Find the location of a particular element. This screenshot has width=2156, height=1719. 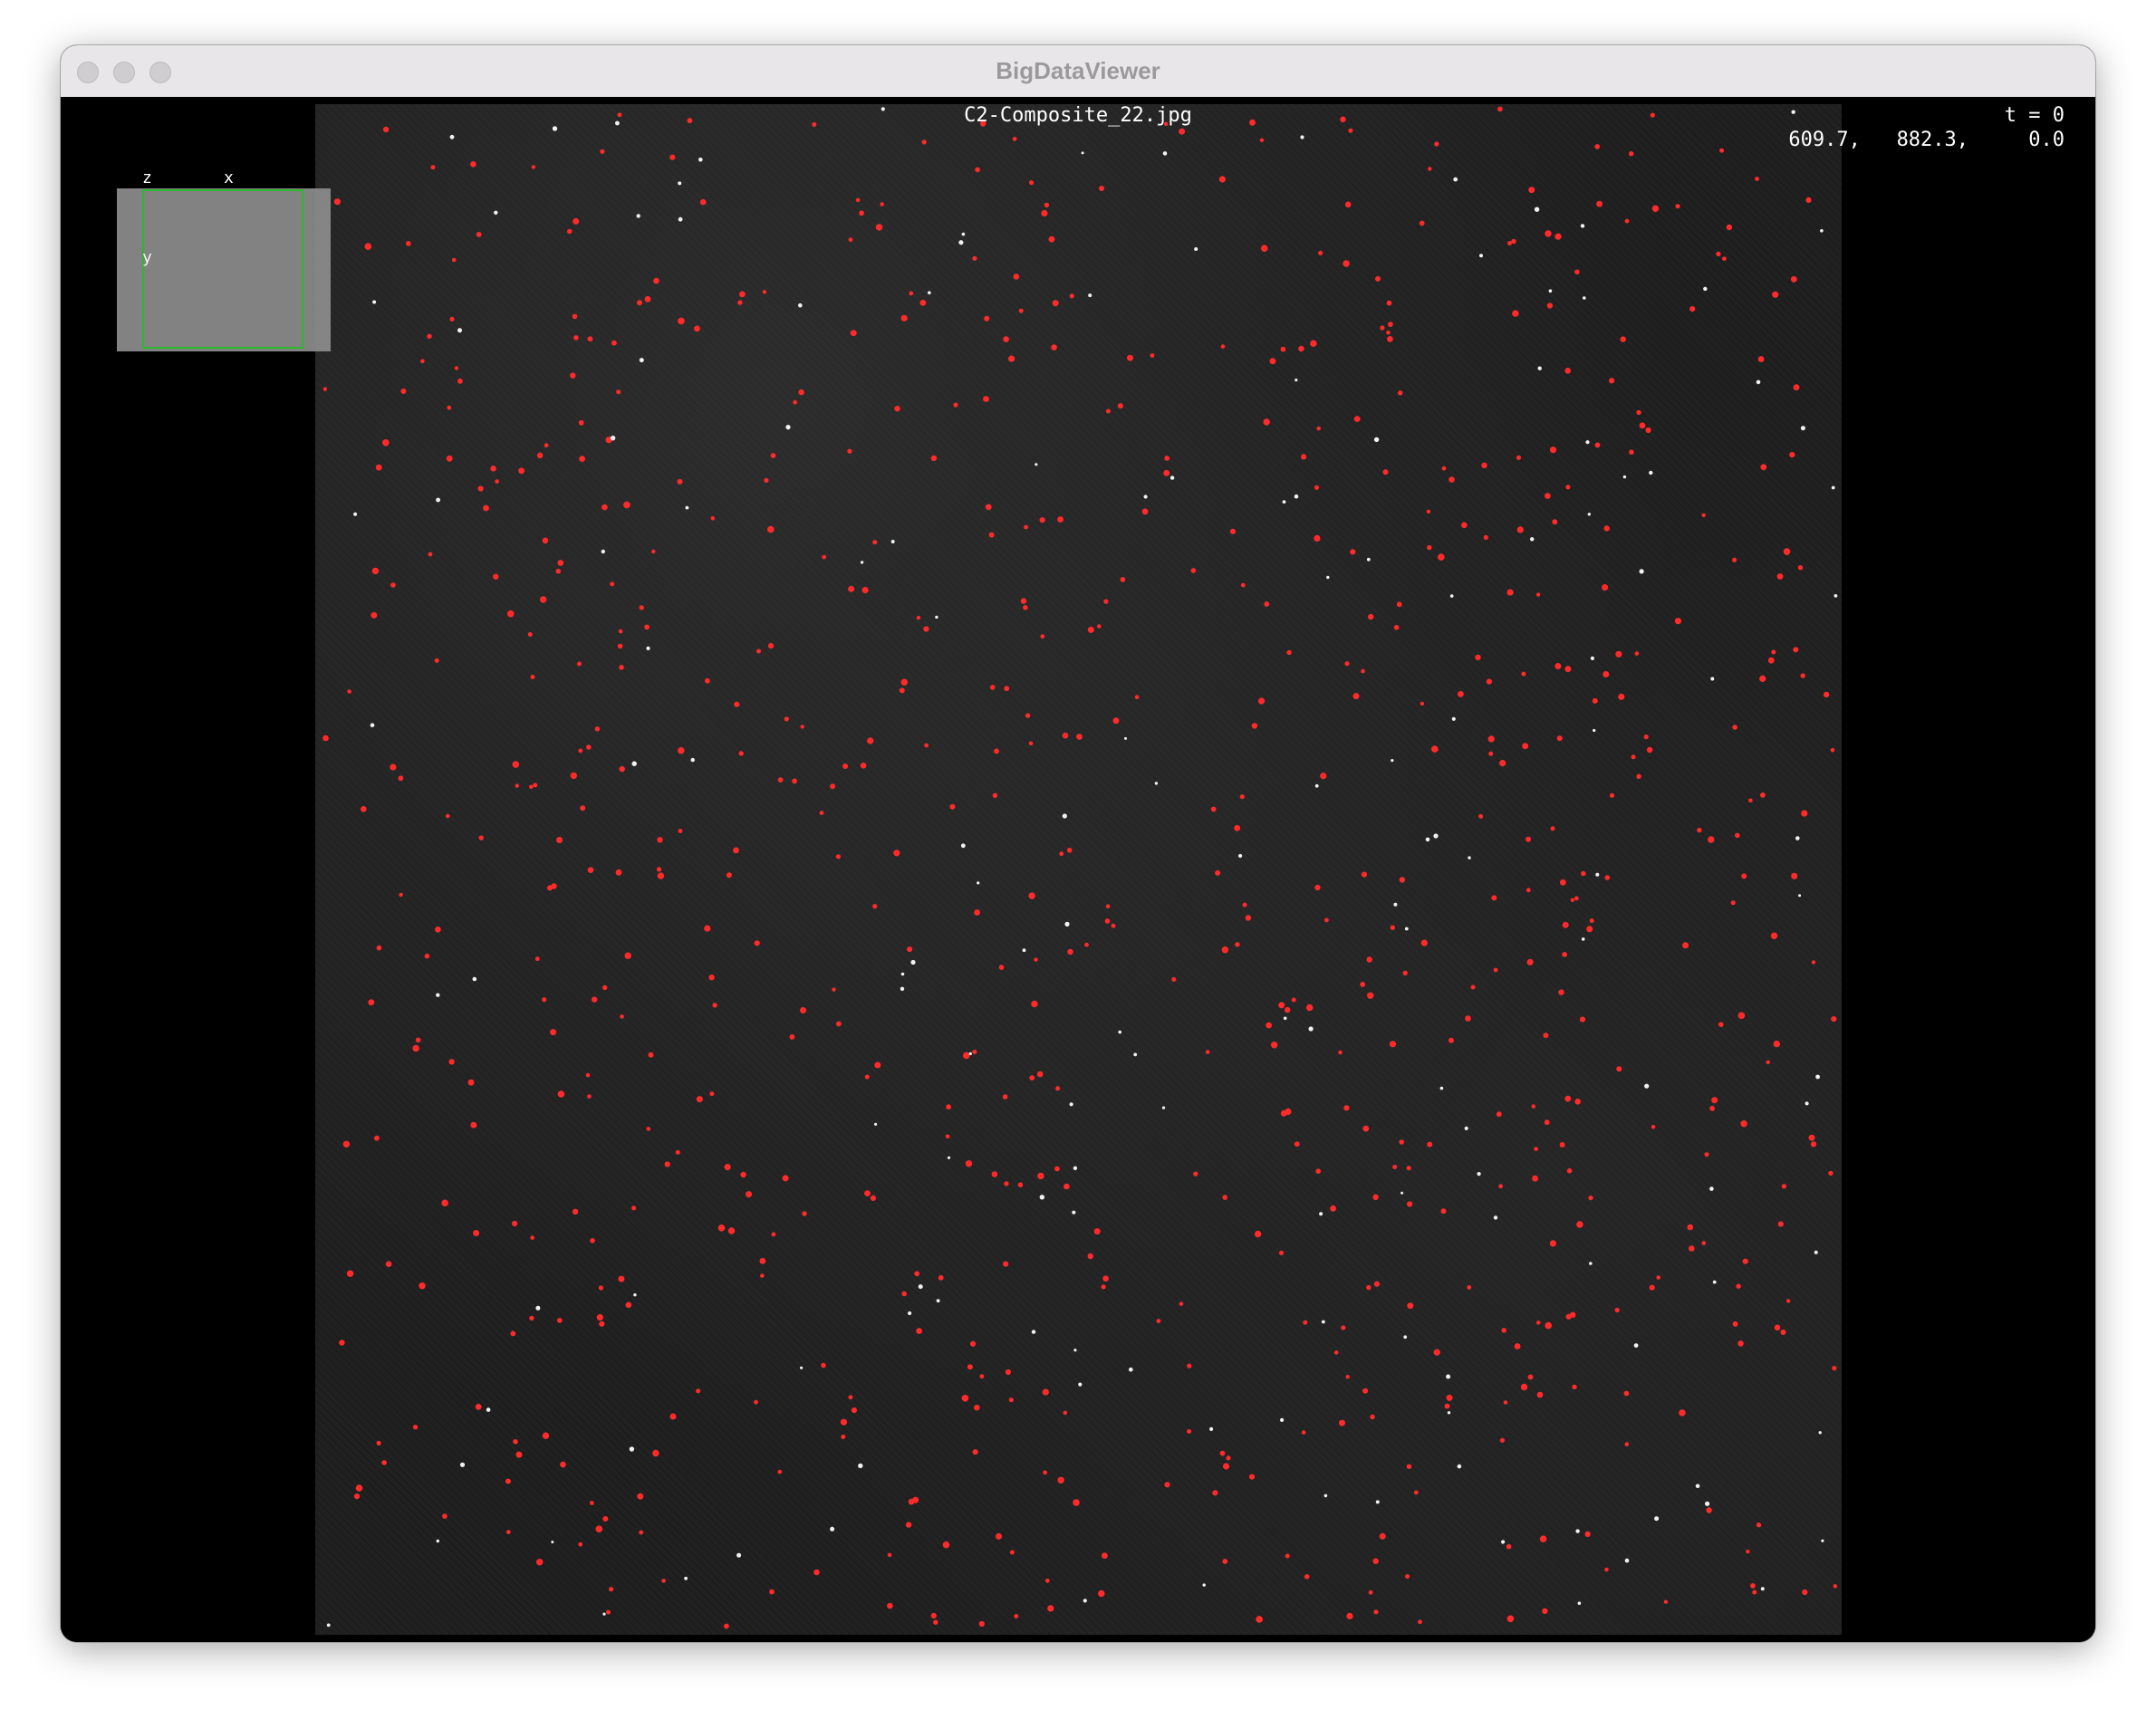

timepoint-label: t = 0 is located at coordinates (2034, 115).